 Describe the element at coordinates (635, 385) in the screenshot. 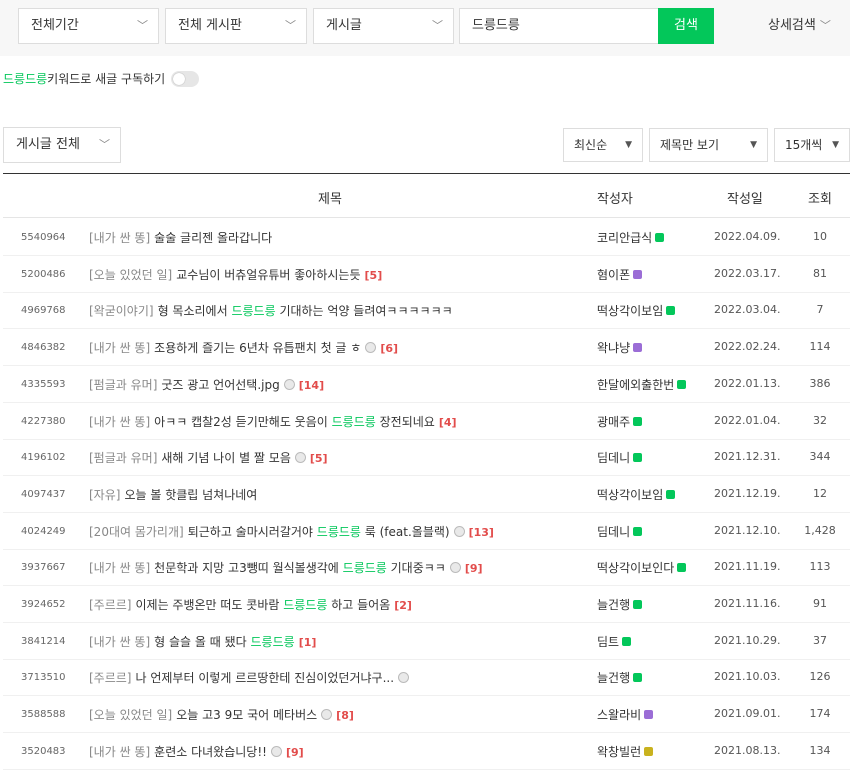

I see `author-name: 한달에외출한번` at that location.